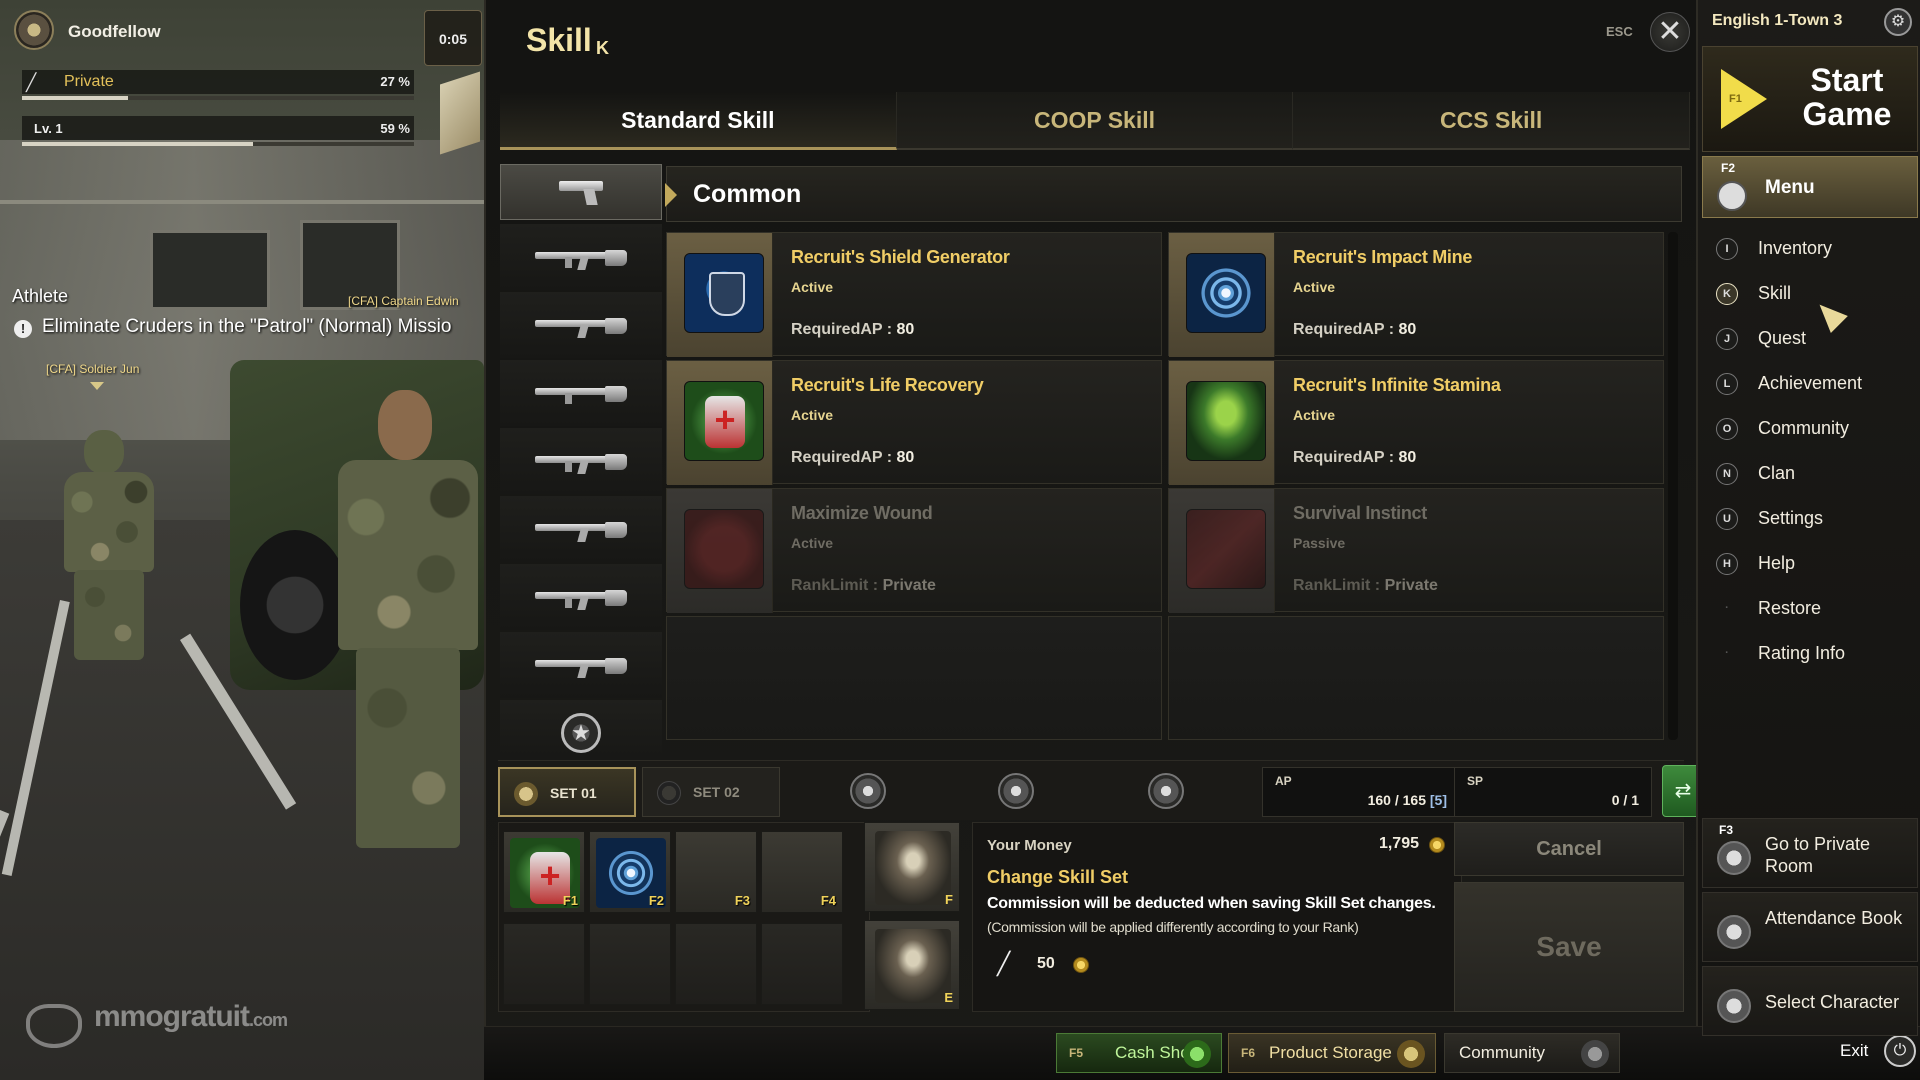 This screenshot has width=1920, height=1080. I want to click on product-storage-button: F6 Product Storage, so click(1332, 1053).